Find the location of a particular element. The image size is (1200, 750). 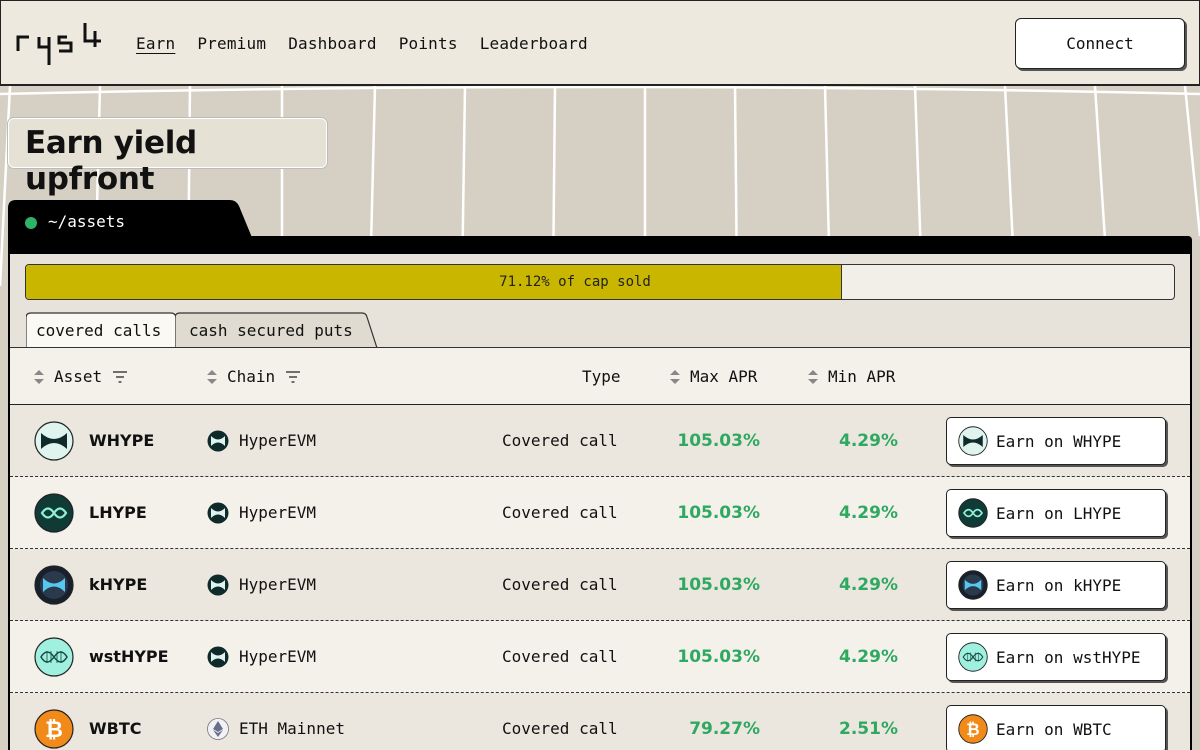

ethereum-icon is located at coordinates (218, 729).